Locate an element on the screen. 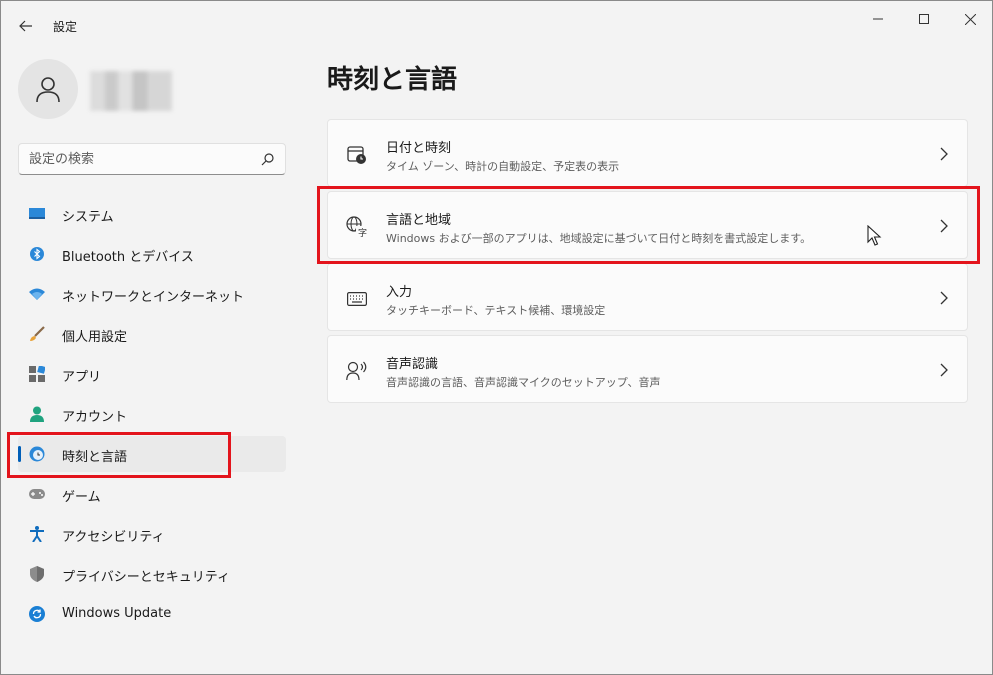 This screenshot has height=675, width=993. sidebar-item-accounts: アカウント is located at coordinates (152, 414).